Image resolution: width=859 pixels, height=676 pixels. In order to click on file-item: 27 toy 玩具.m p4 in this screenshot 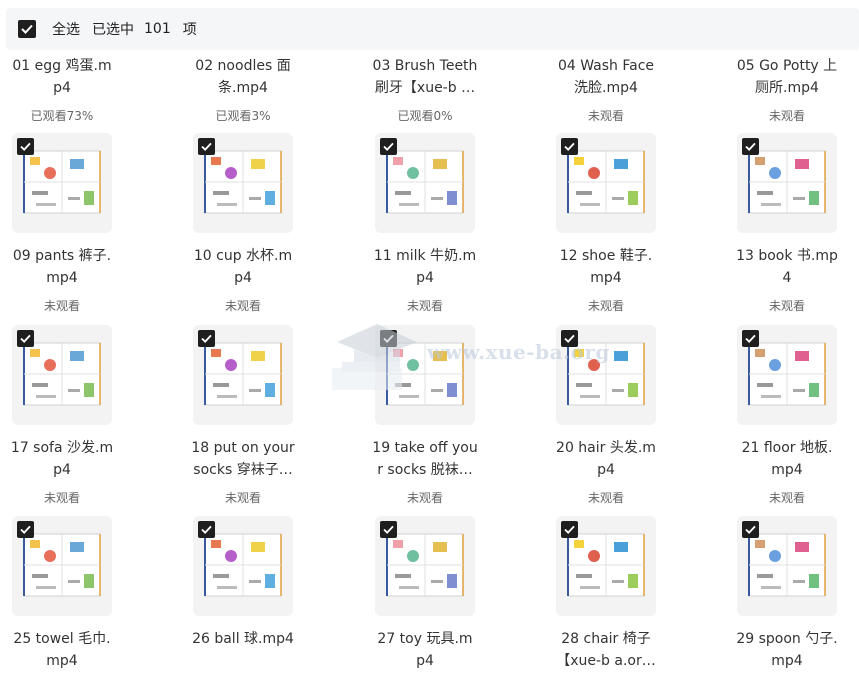, I will do `click(425, 592)`.